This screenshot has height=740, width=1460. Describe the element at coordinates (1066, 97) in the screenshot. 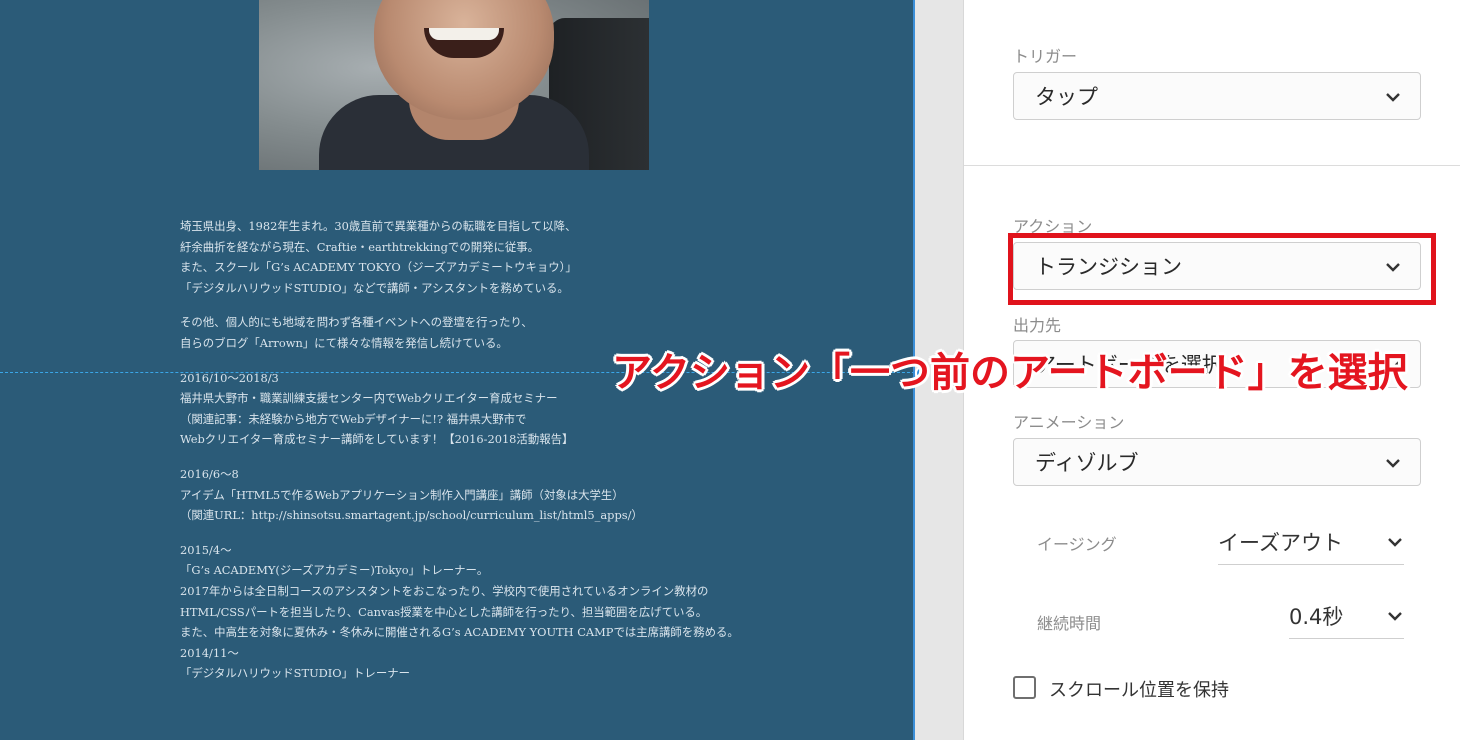

I see `trigger-value: タップ` at that location.